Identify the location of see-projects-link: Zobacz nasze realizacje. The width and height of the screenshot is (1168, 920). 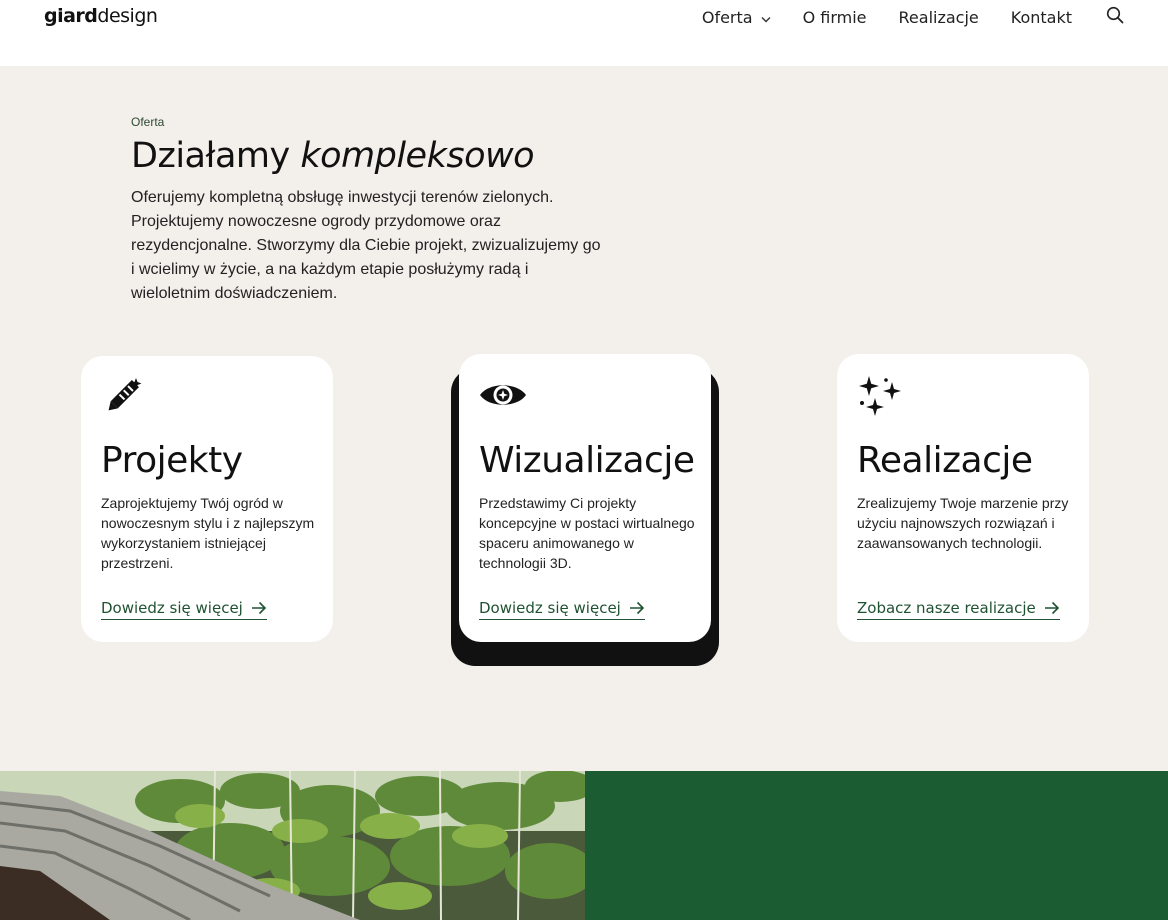
(958, 609).